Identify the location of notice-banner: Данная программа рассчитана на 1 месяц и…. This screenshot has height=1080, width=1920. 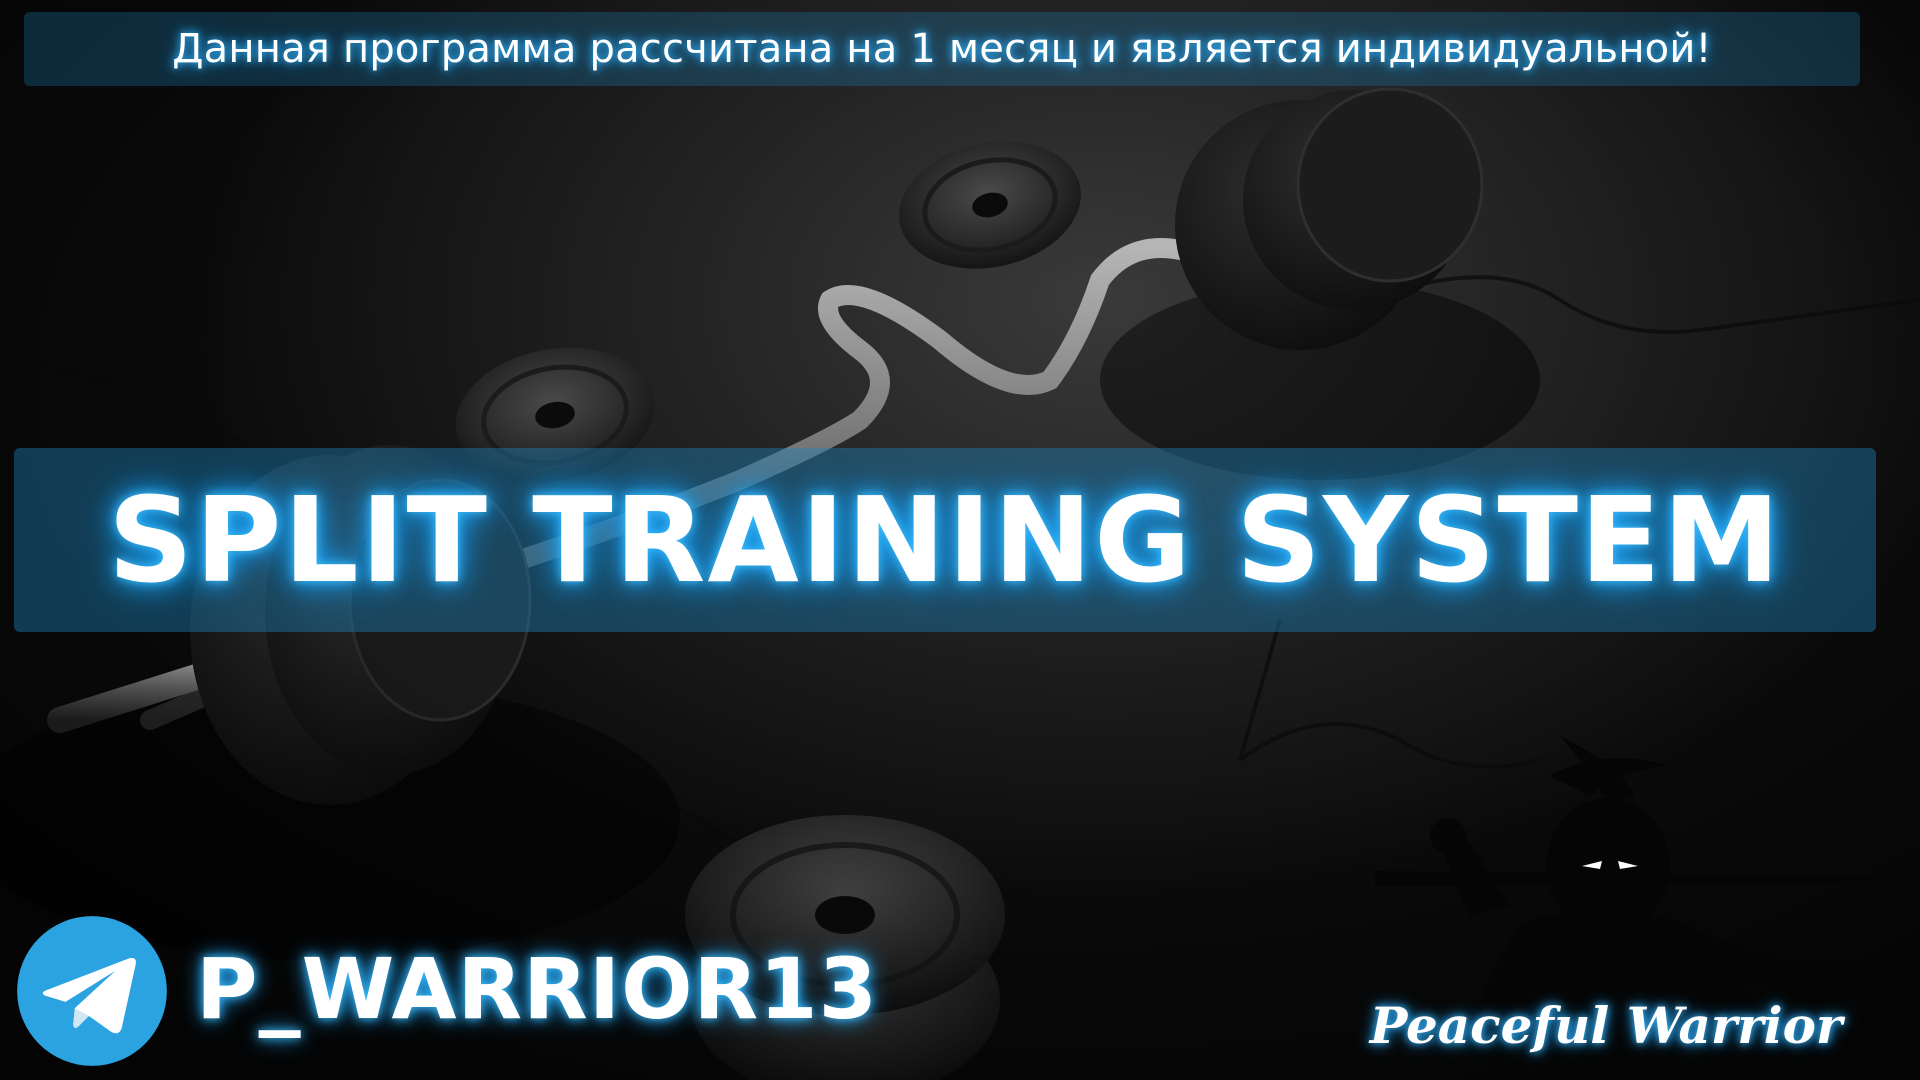
(942, 49).